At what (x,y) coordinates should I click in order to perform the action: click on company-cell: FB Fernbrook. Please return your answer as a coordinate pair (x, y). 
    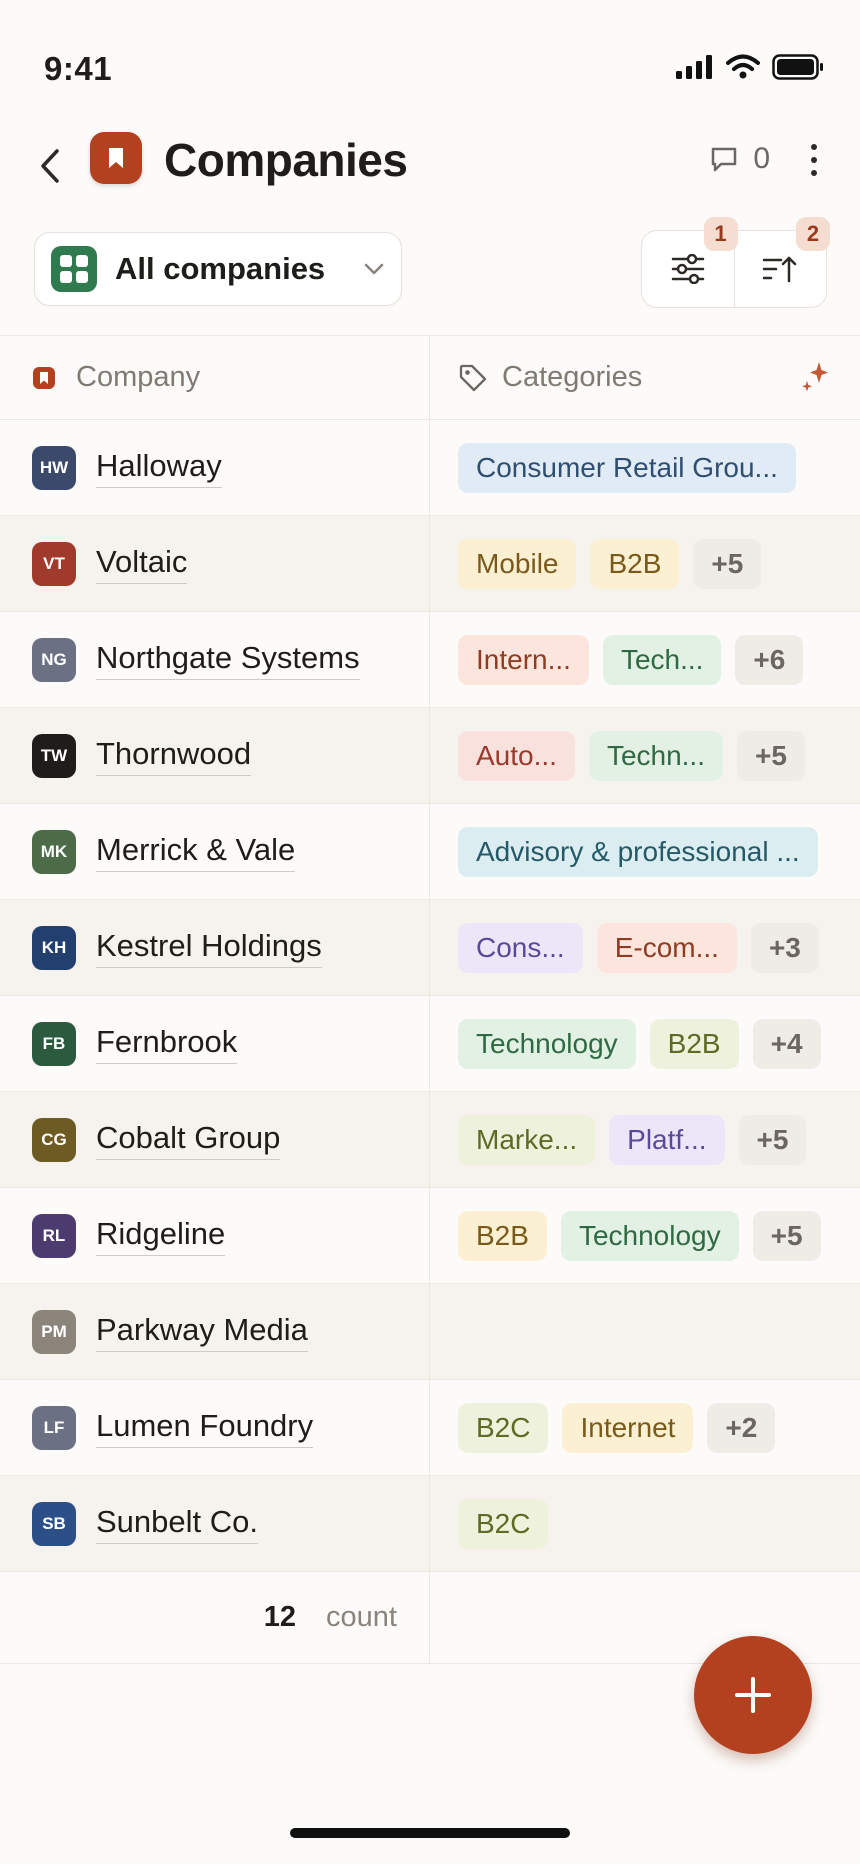
    Looking at the image, I should click on (215, 1043).